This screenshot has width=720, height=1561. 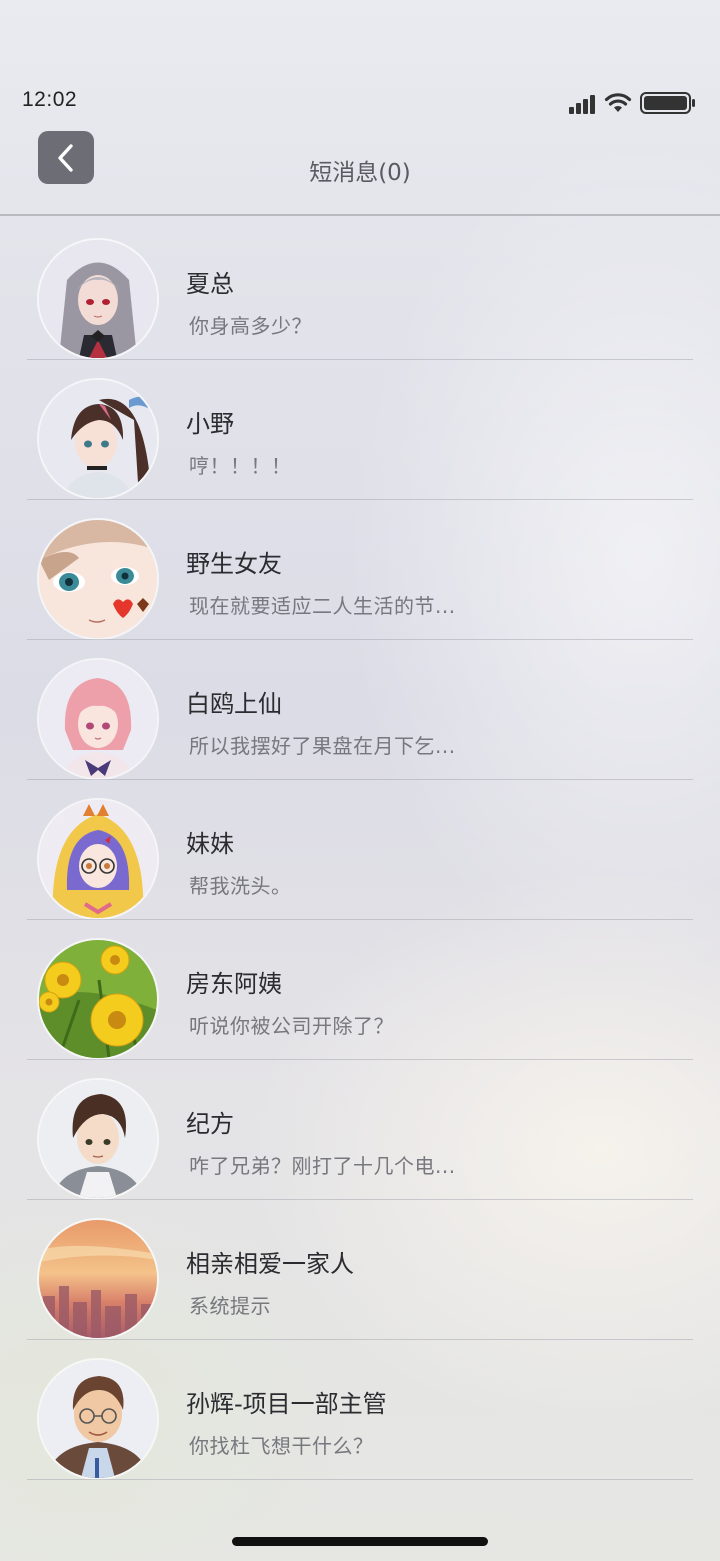 What do you see at coordinates (281, 1446) in the screenshot?
I see `message-preview: 你找杜飞想干什么？` at bounding box center [281, 1446].